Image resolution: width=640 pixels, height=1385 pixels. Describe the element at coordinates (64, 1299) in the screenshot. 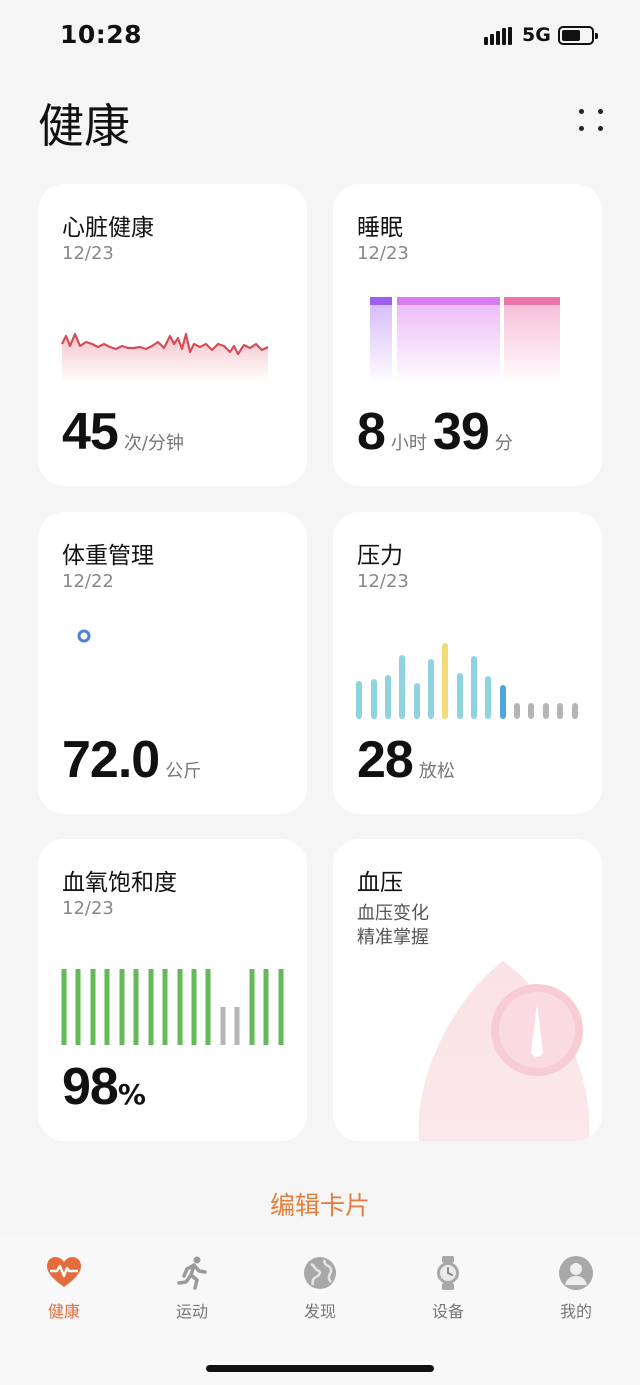

I see `tab-health: 健康` at that location.